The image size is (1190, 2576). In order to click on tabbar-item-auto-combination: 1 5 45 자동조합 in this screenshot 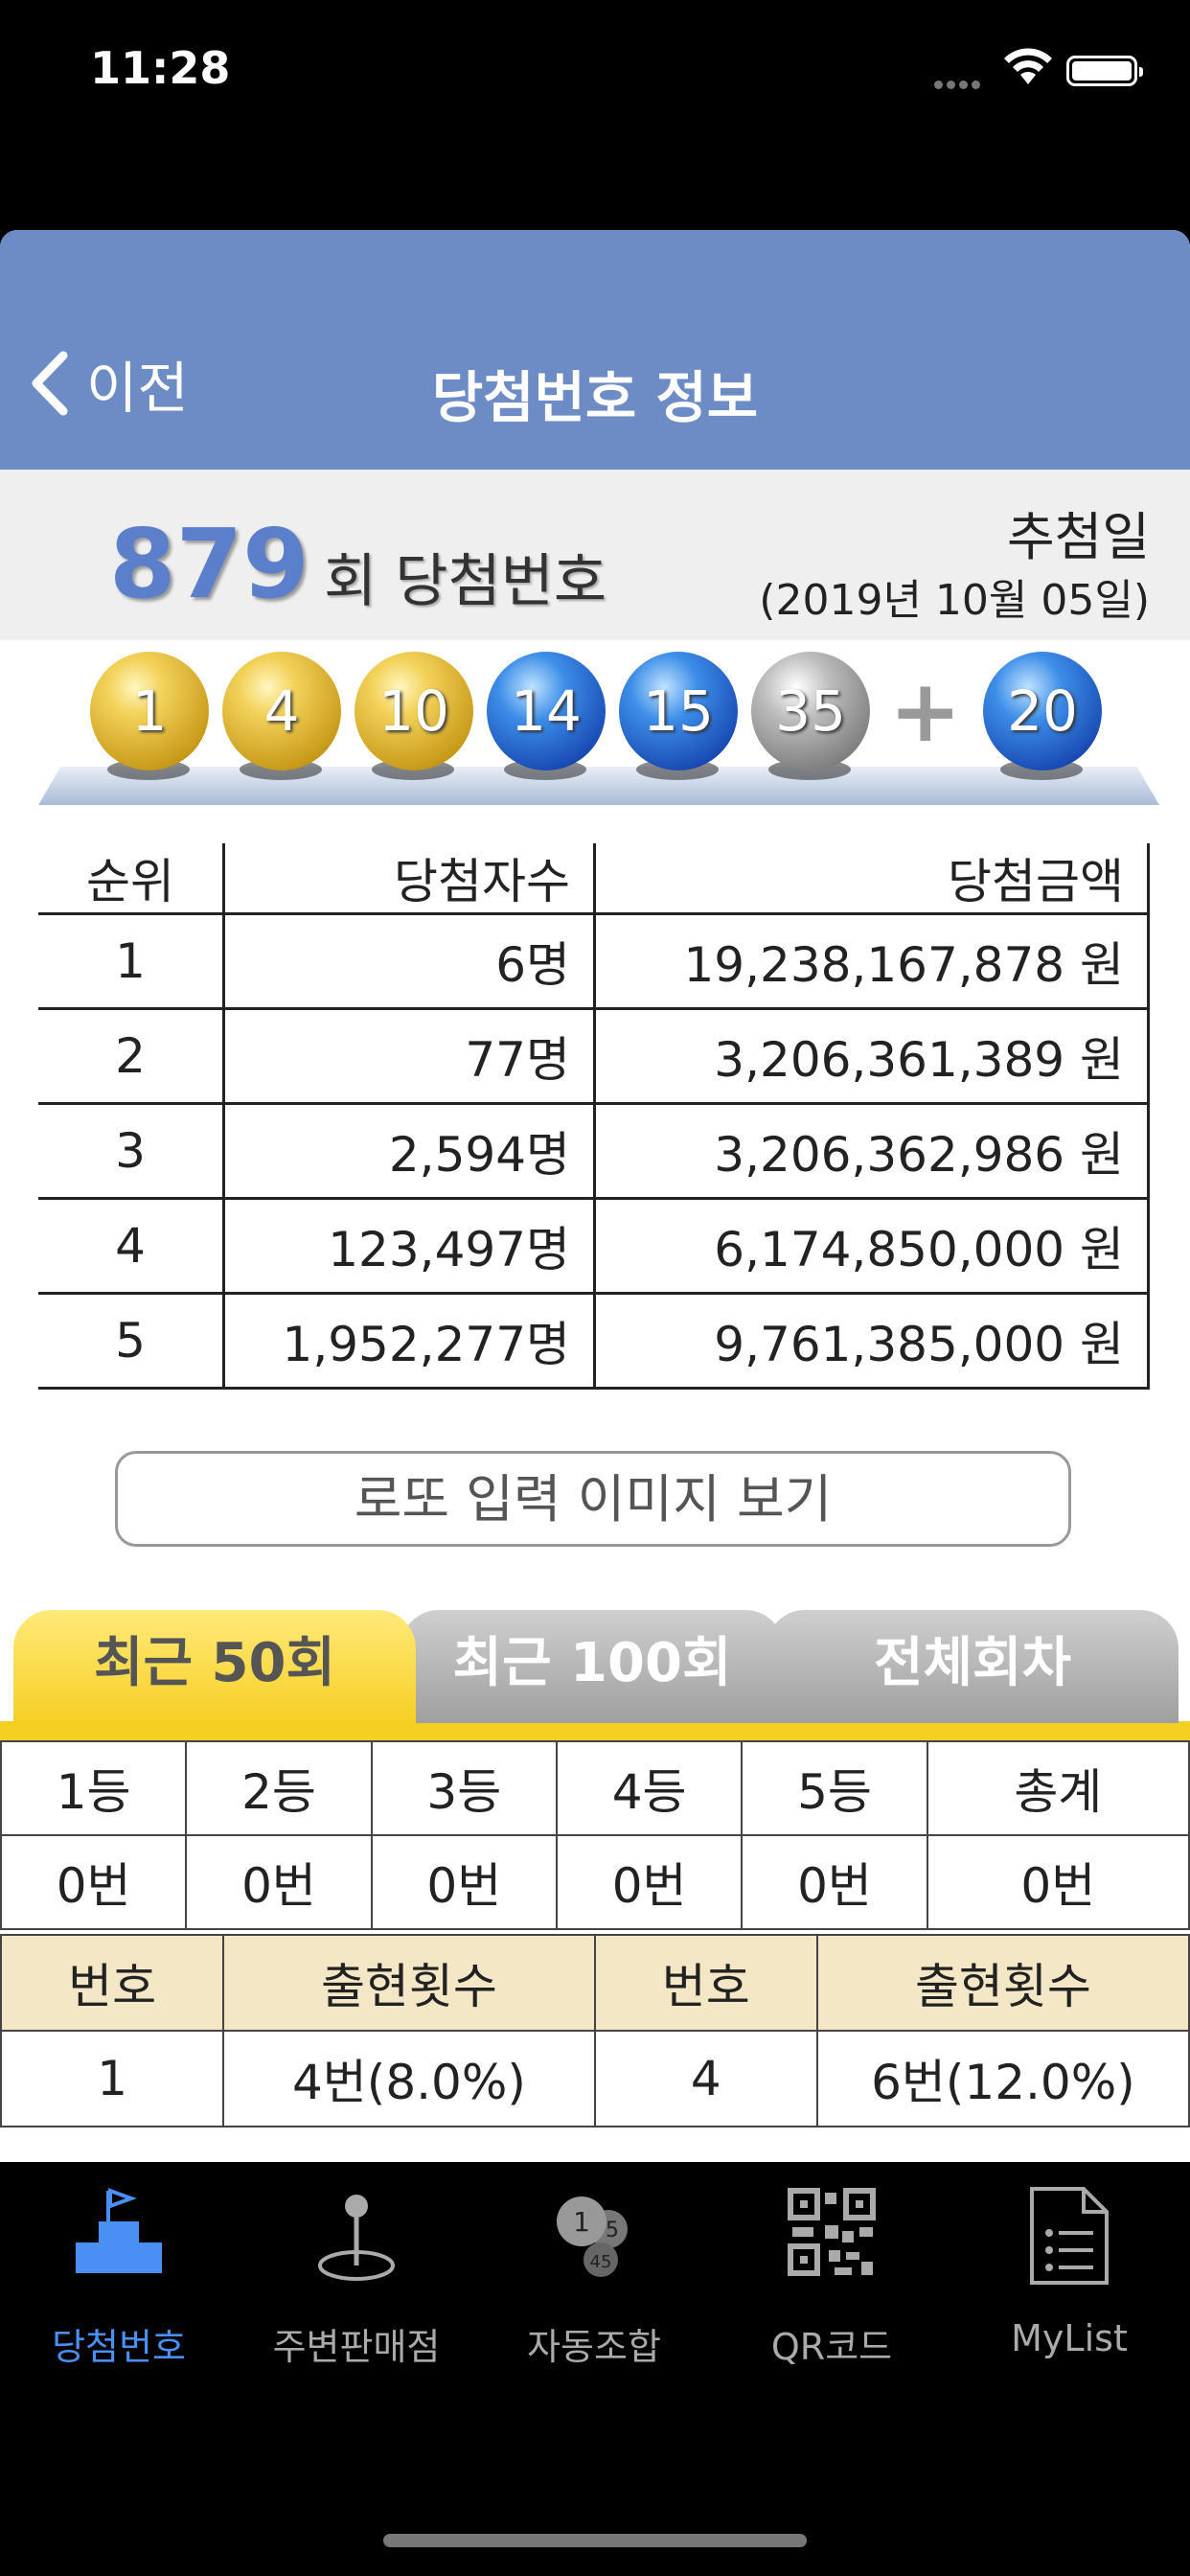, I will do `click(594, 2275)`.